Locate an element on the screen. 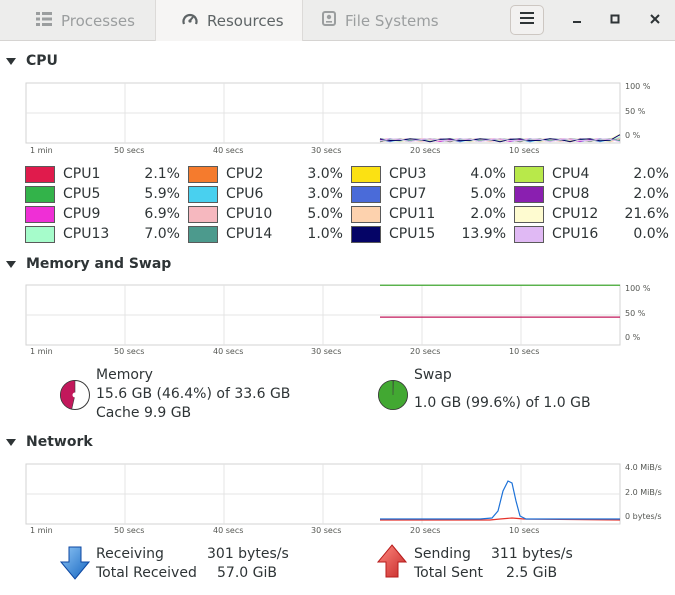 The image size is (675, 595). receiving-arrow-icon is located at coordinates (75, 563).